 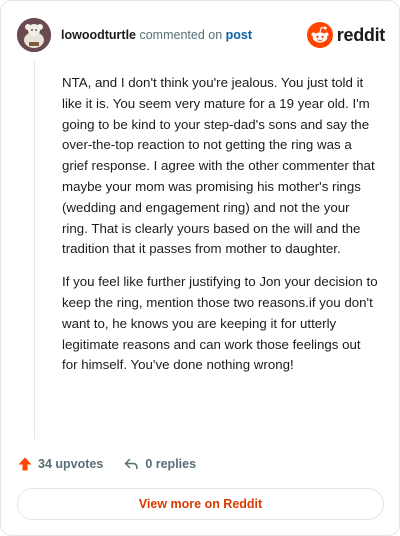 I want to click on reddit-brand: reddit, so click(x=346, y=35).